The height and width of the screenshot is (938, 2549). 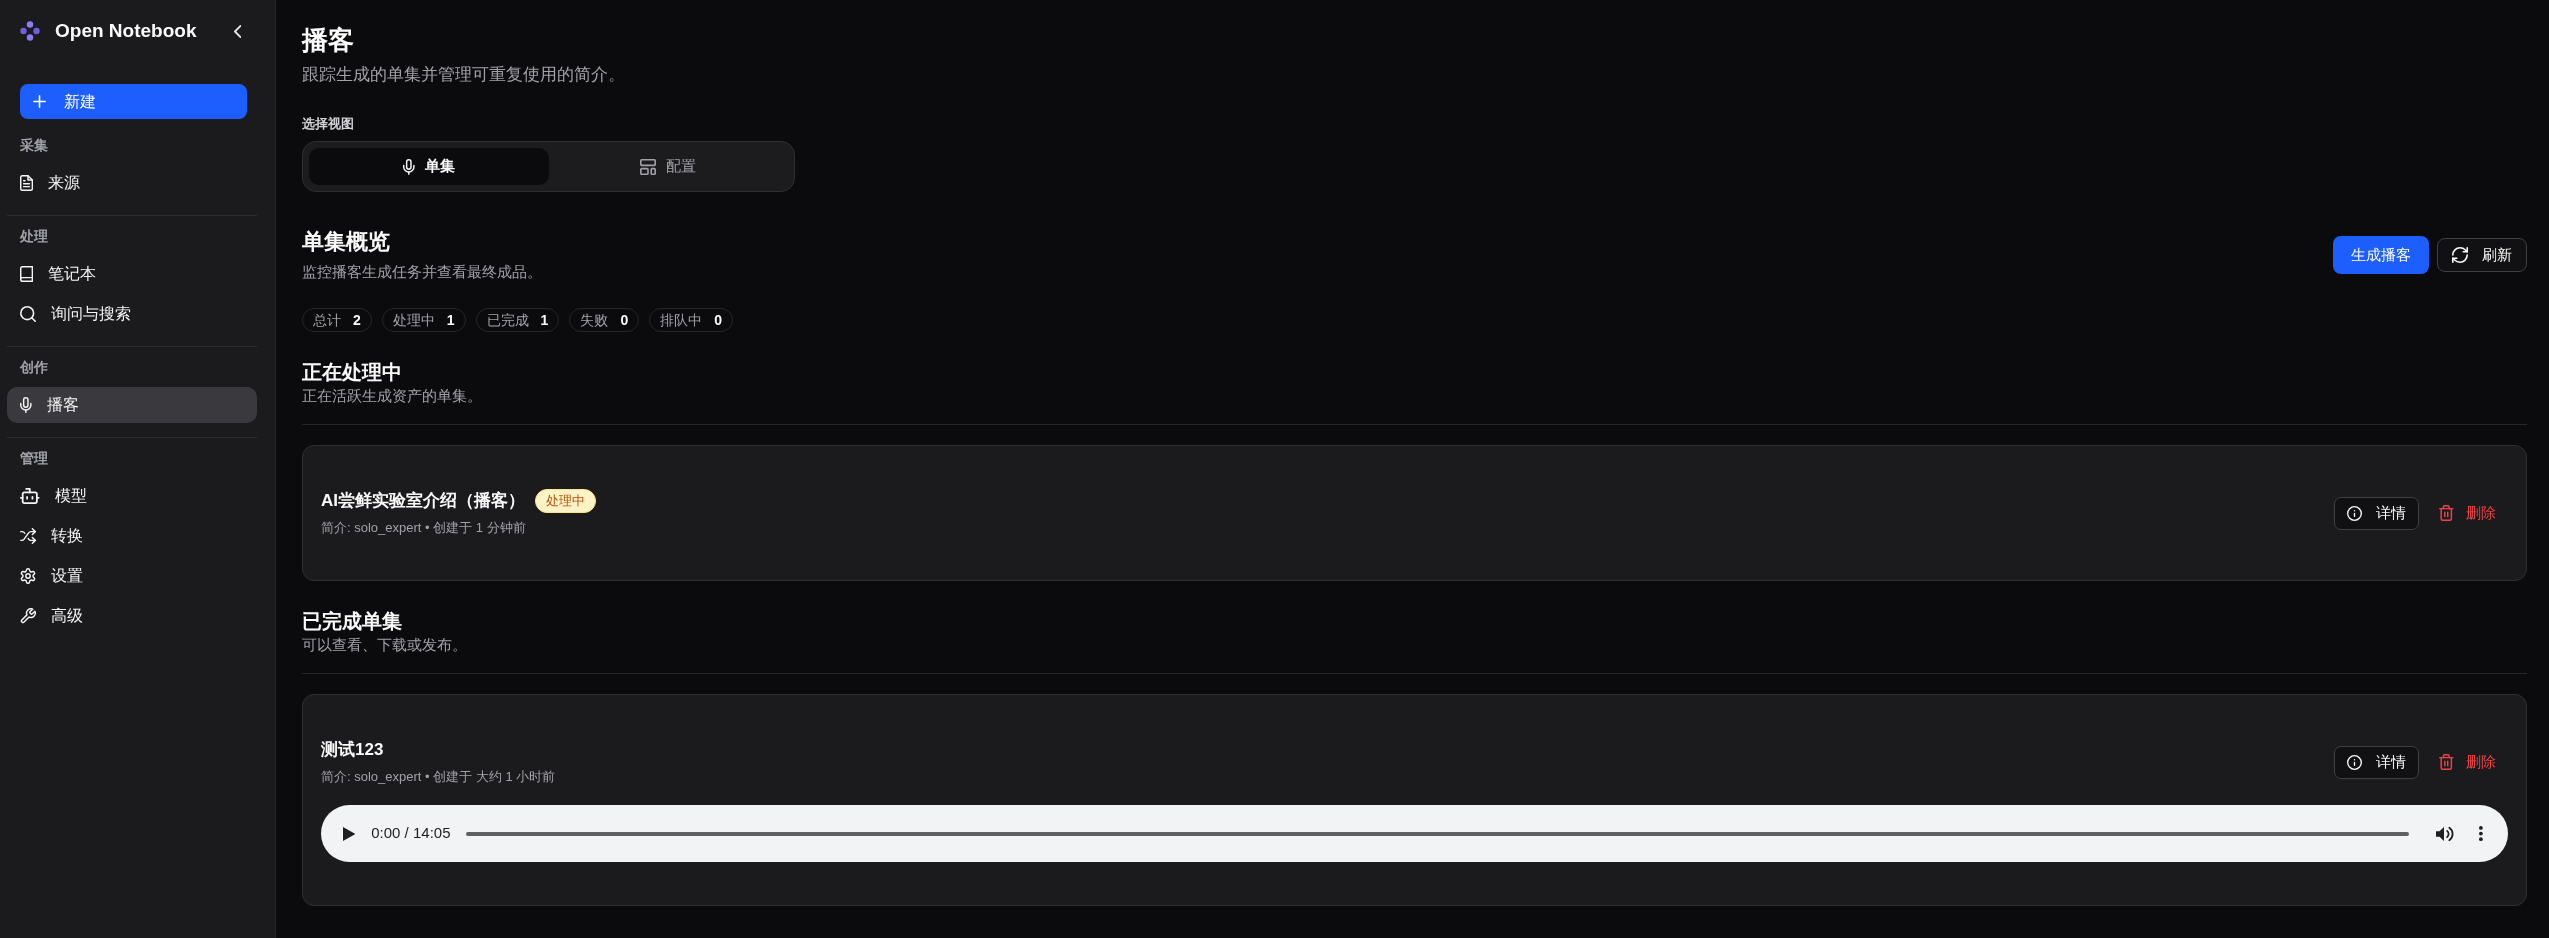 What do you see at coordinates (237, 31) in the screenshot?
I see `chevron-left-icon` at bounding box center [237, 31].